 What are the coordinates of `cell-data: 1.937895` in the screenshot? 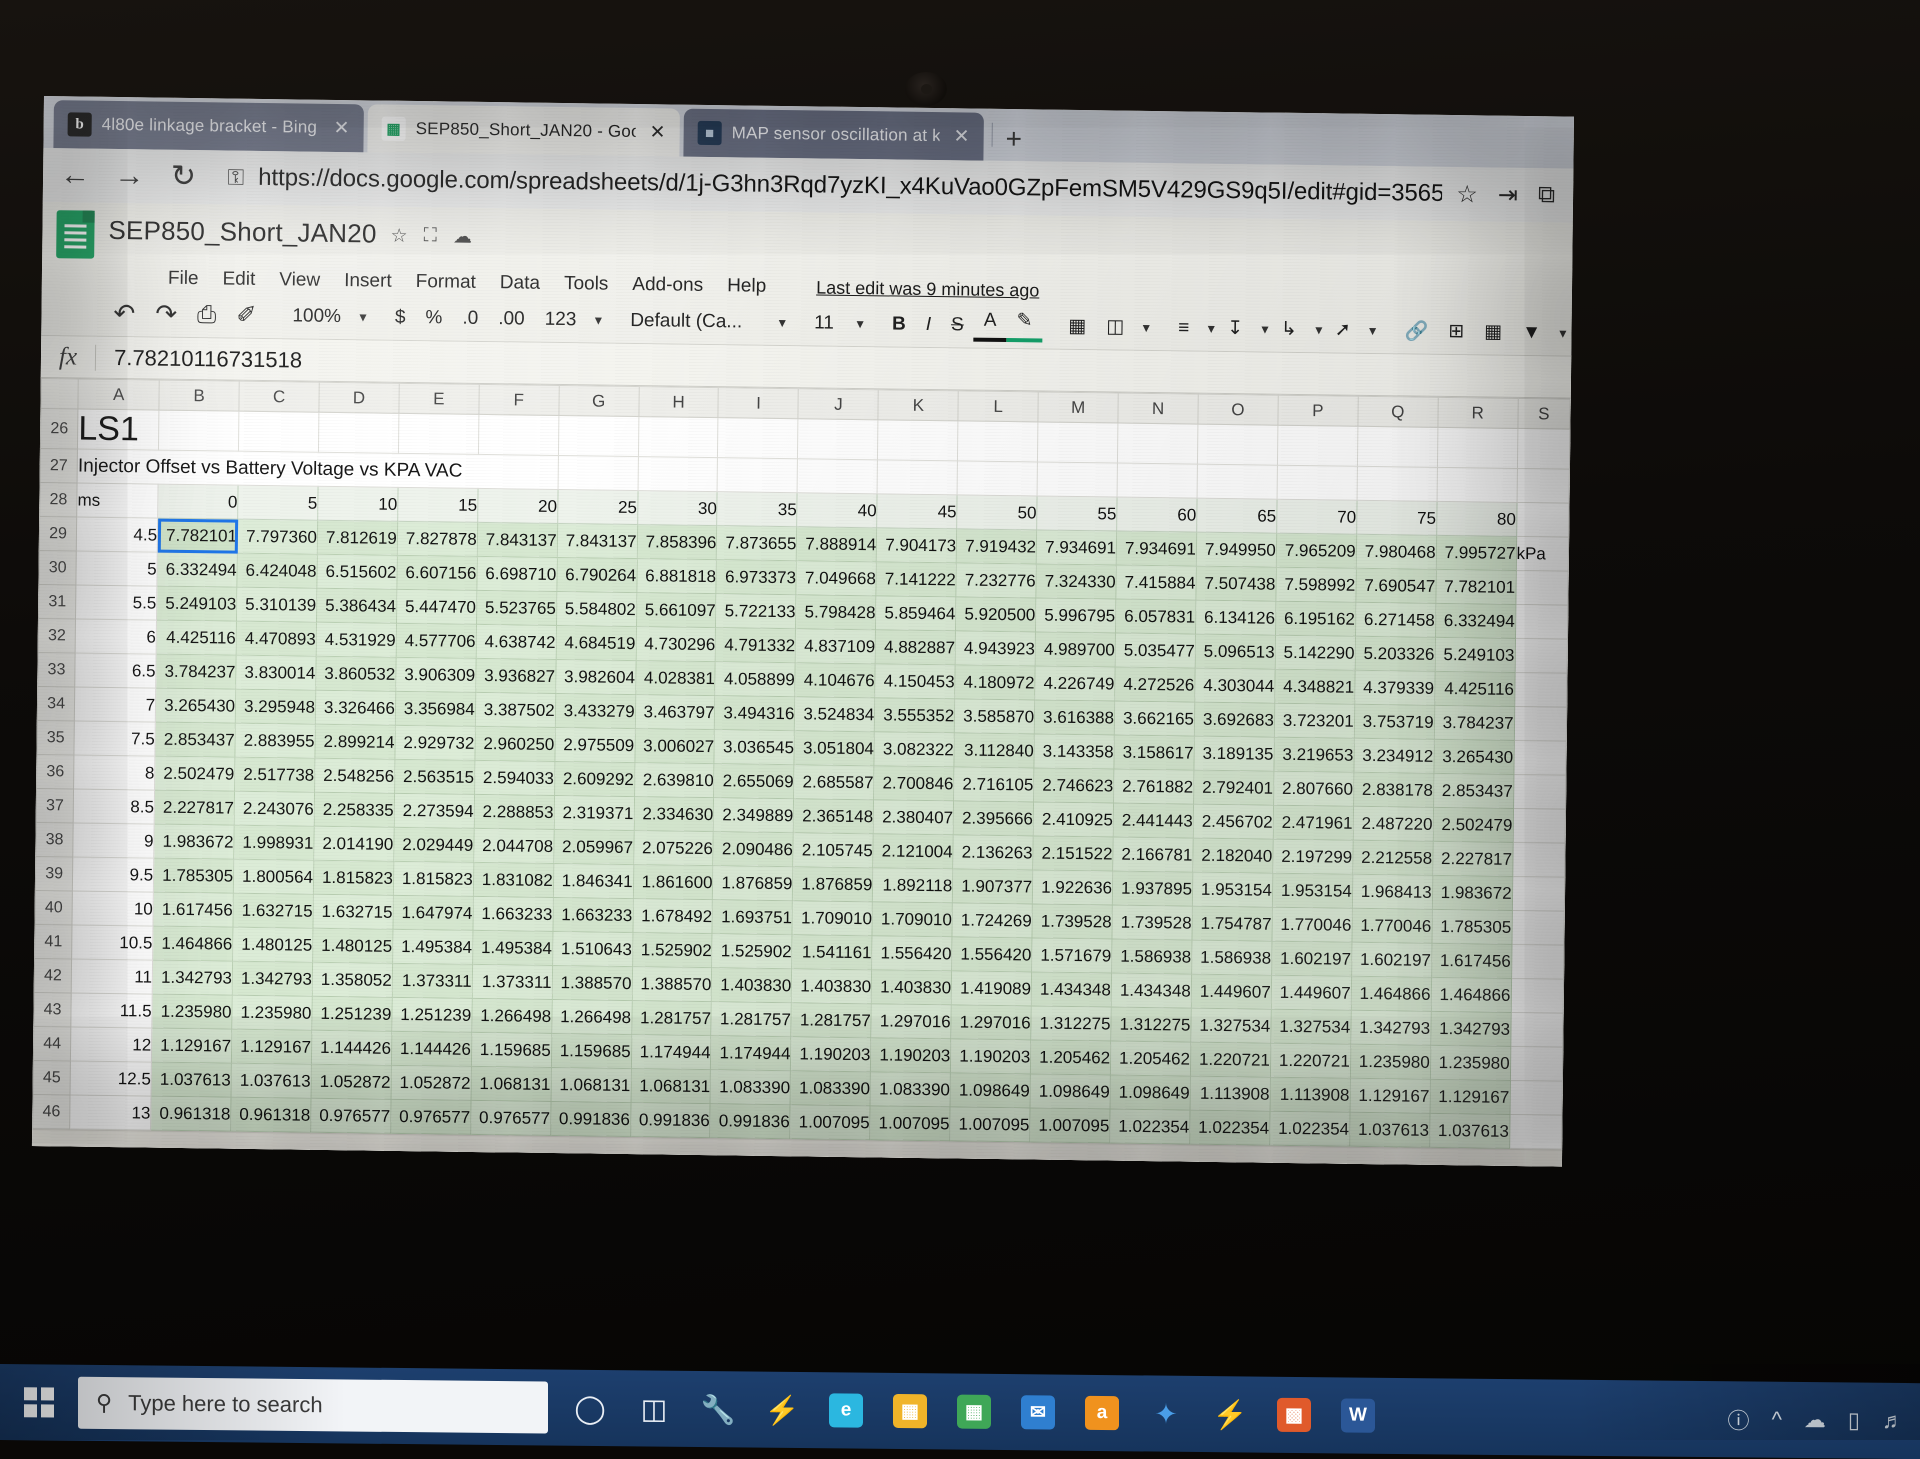 It's located at (1152, 888).